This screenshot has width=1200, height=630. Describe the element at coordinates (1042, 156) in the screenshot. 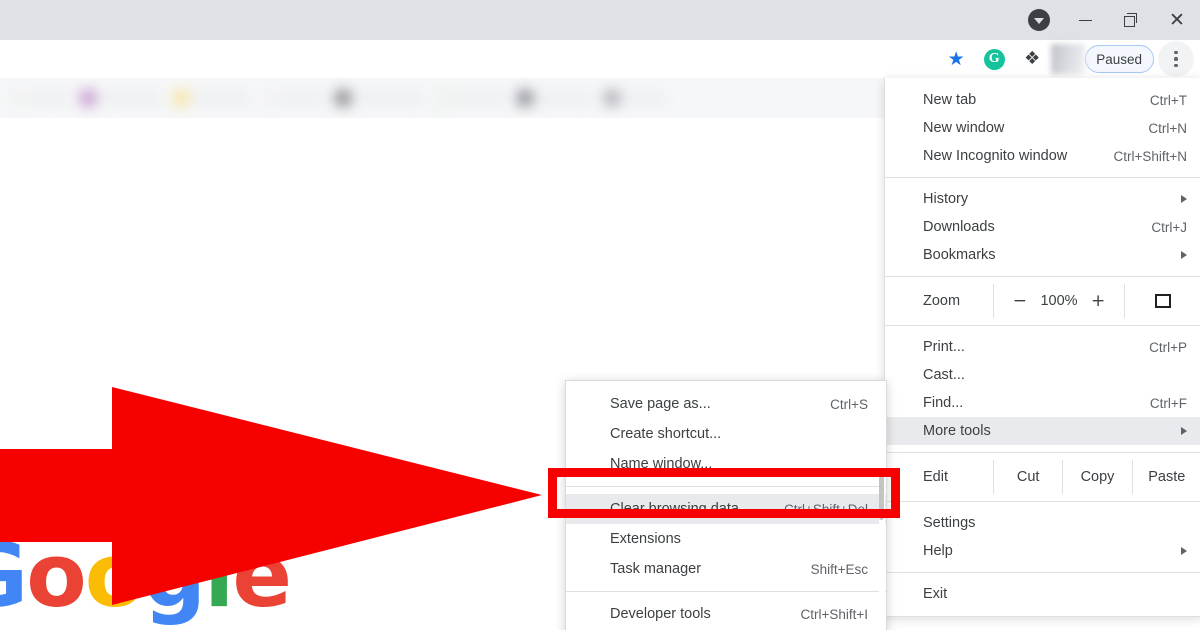

I see `menu-item-new-incognito-window: New Incognito window Ctrl+Shift+N` at that location.